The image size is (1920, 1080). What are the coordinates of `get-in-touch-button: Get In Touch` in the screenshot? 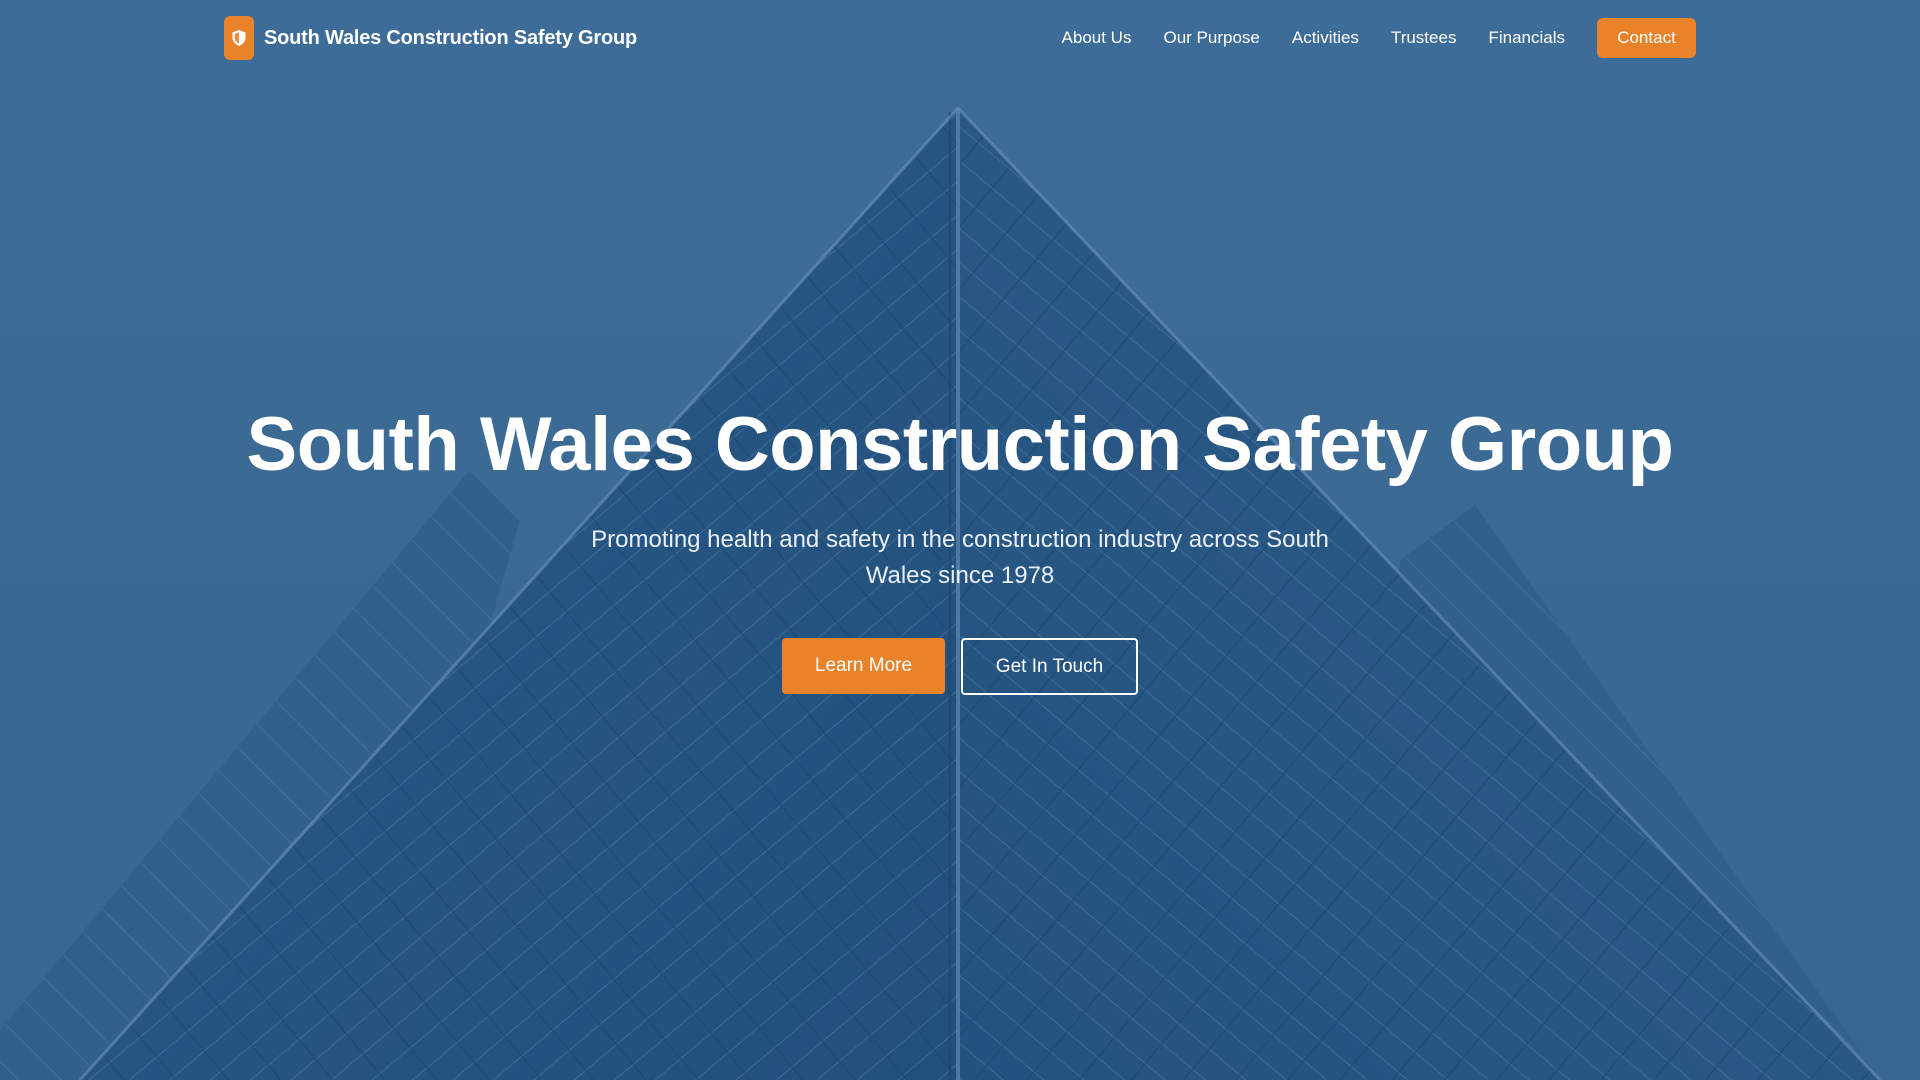 It's located at (1049, 666).